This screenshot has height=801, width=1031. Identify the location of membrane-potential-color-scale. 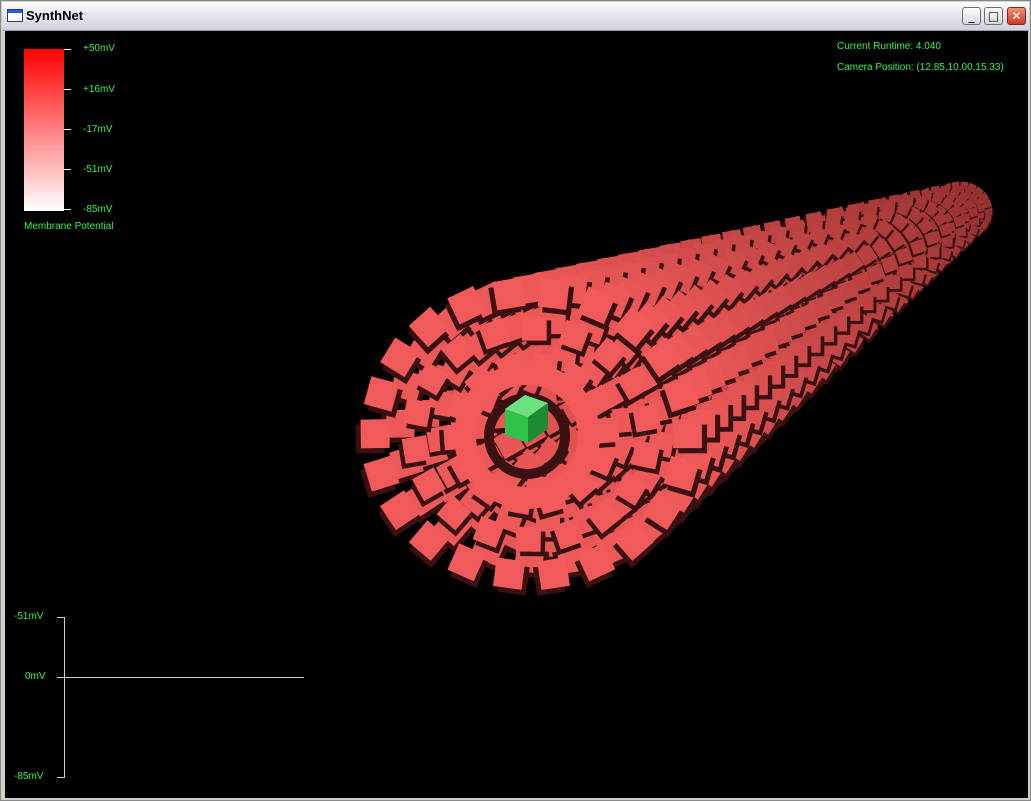
(44, 130).